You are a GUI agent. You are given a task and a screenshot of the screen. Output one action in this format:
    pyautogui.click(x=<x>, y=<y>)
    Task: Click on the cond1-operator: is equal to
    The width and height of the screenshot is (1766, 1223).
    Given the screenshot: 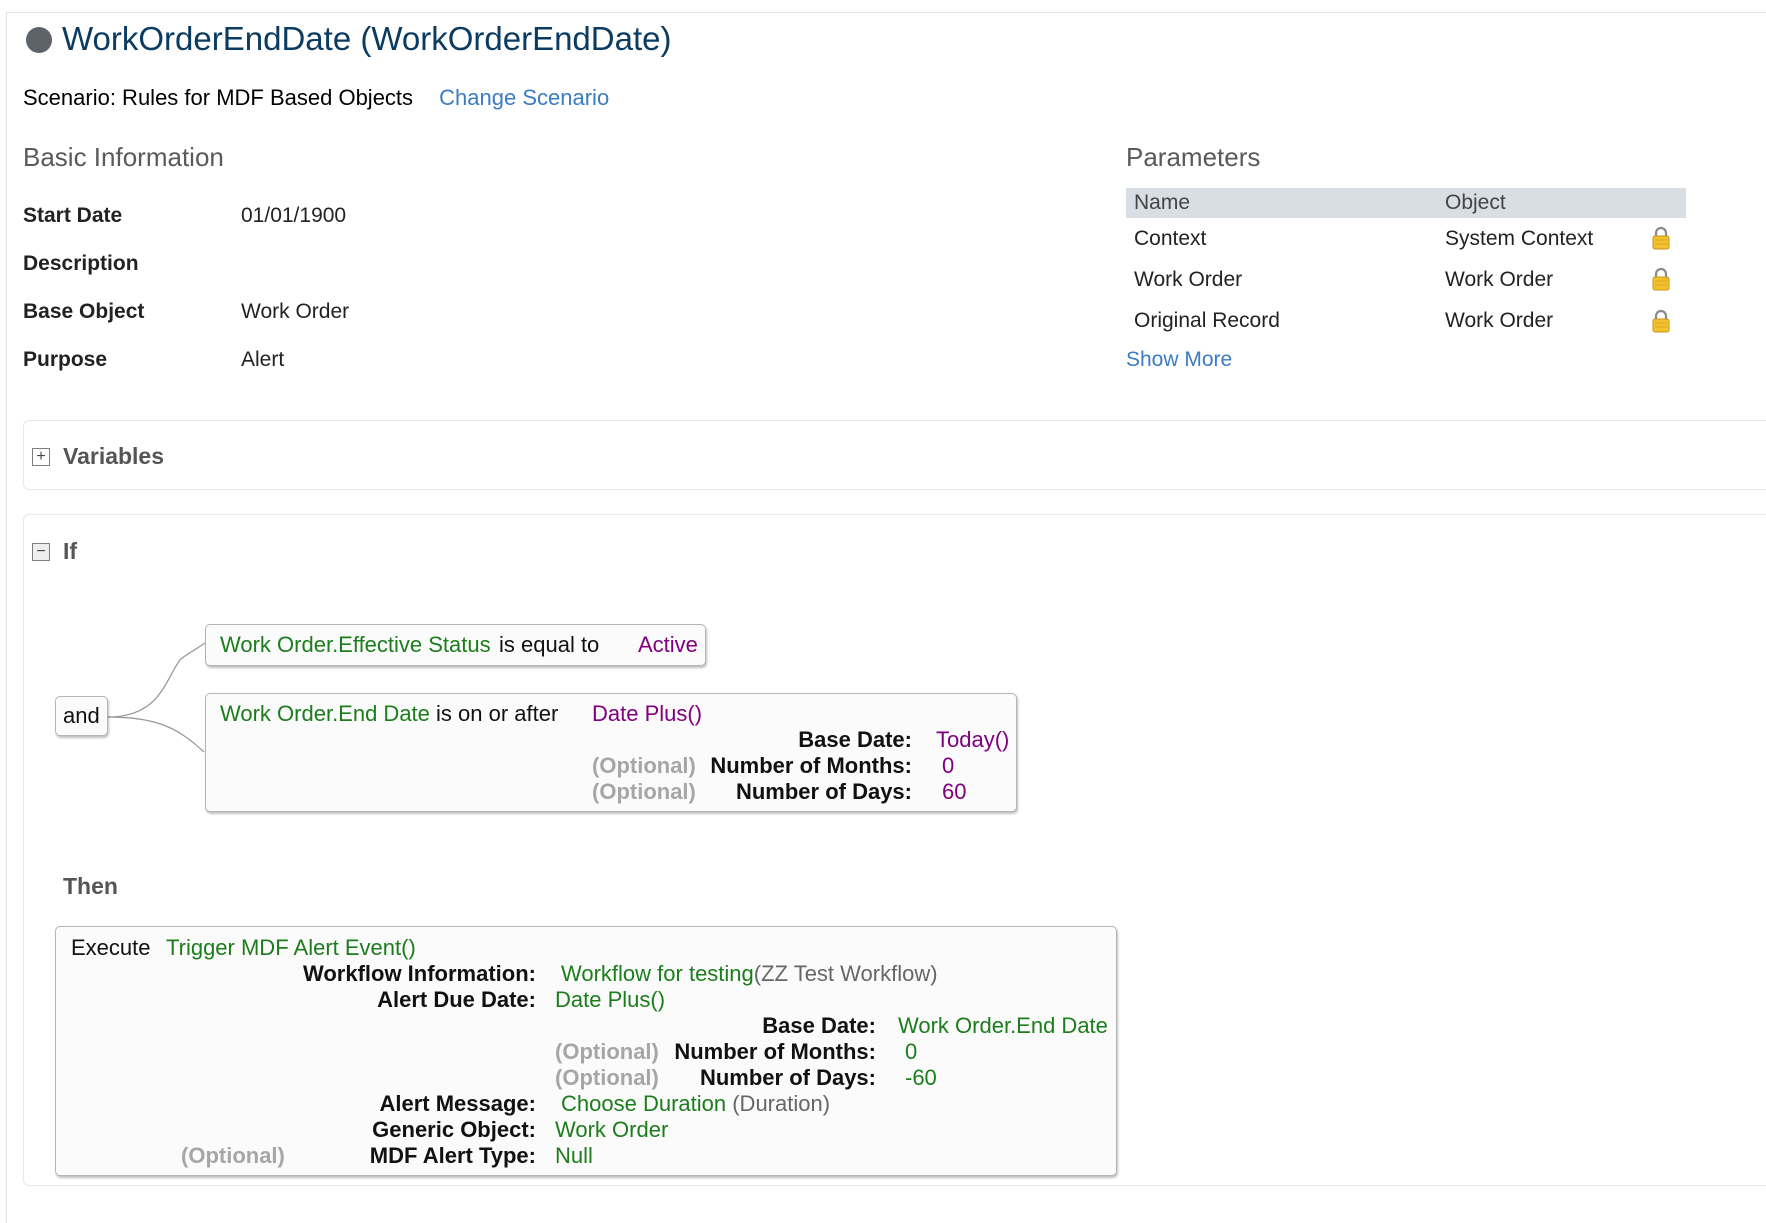 What is the action you would take?
    pyautogui.click(x=549, y=645)
    